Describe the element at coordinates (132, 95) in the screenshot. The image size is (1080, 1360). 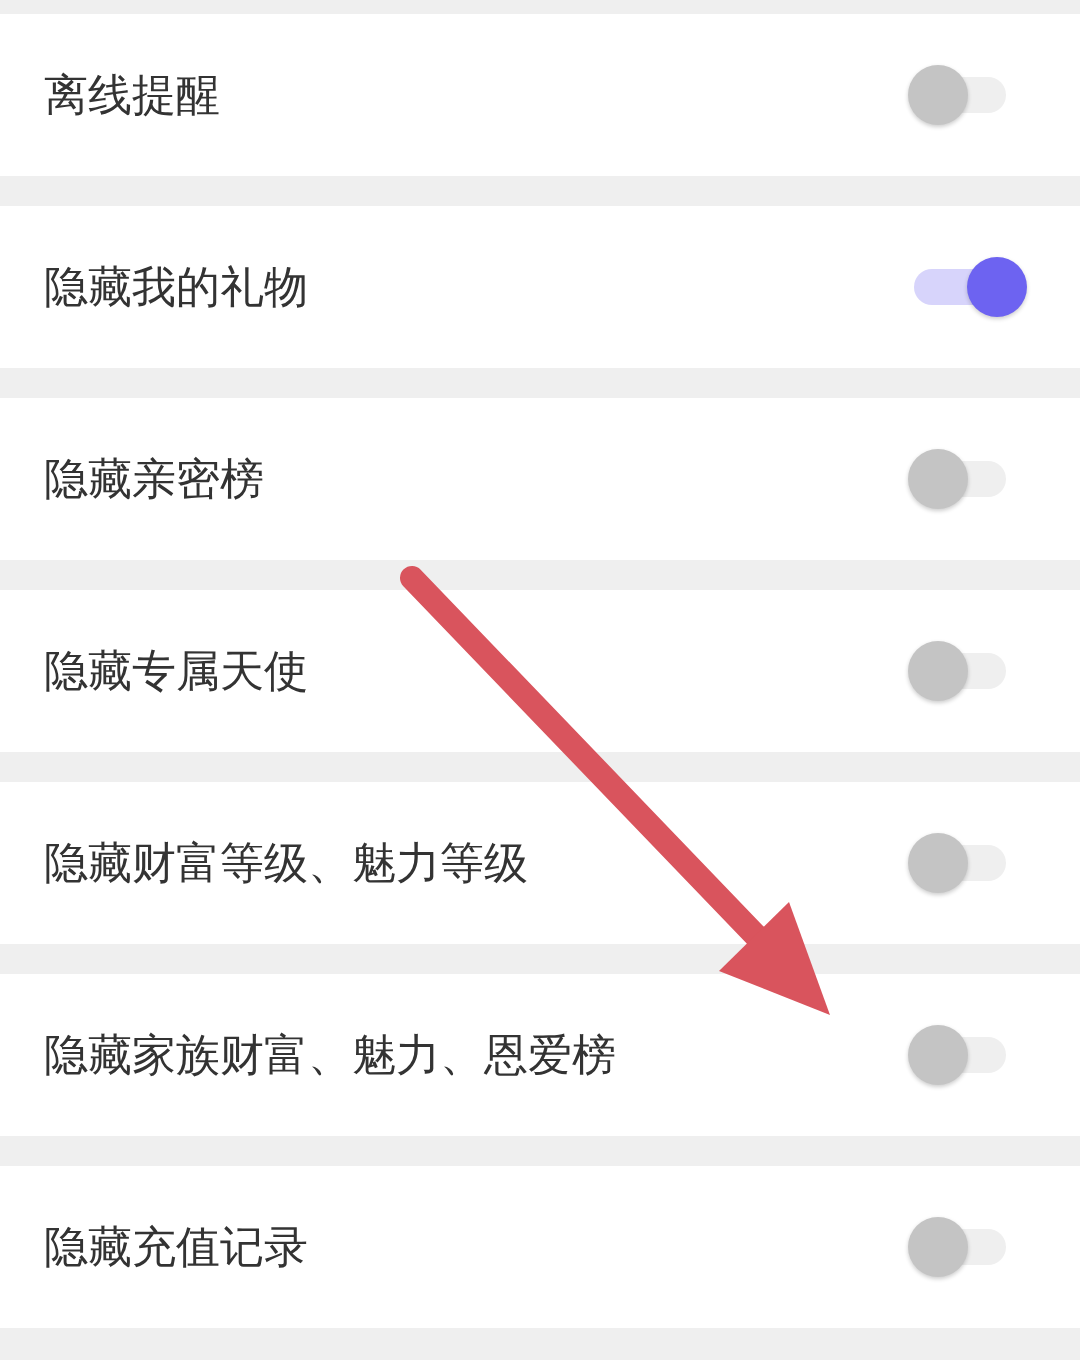
I see `setting-label: 离线提醒` at that location.